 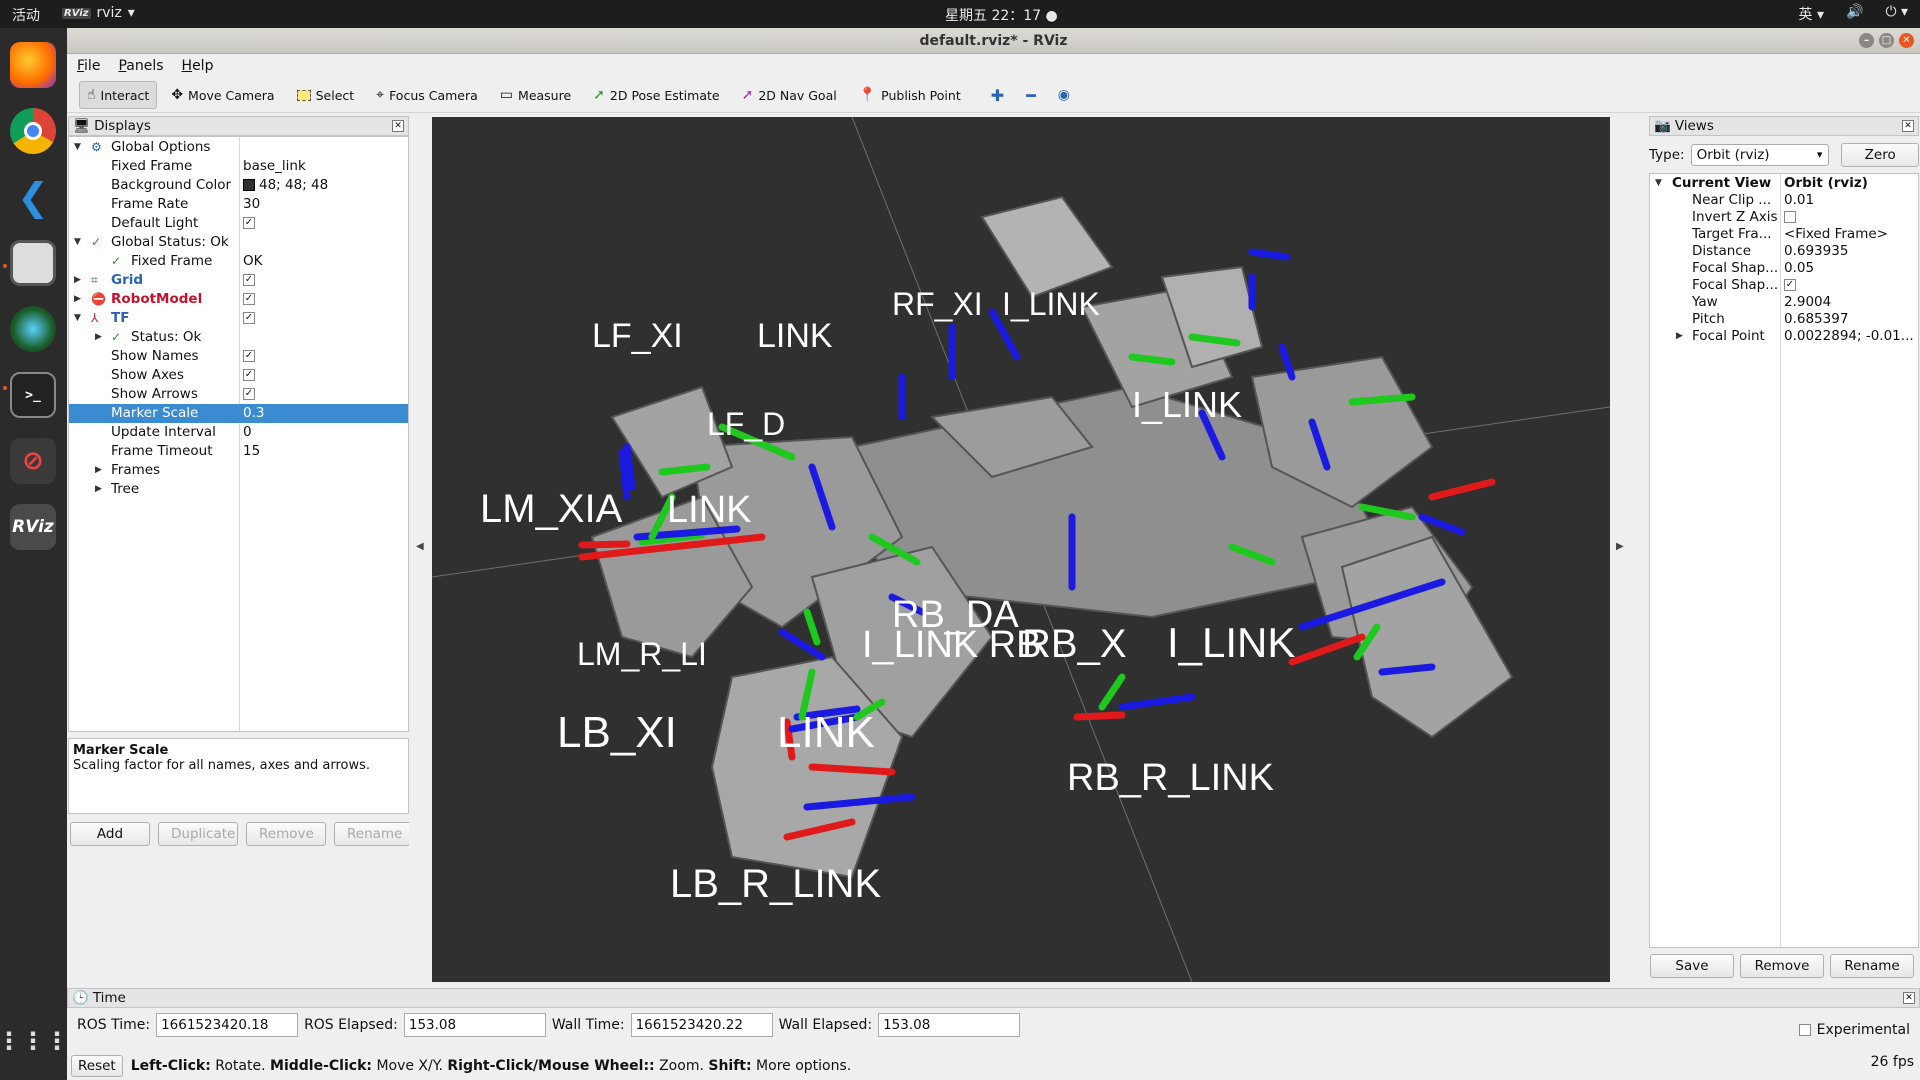 What do you see at coordinates (238, 280) in the screenshot?
I see `tree-item-grid: ▶ ⌗ Grid ✓` at bounding box center [238, 280].